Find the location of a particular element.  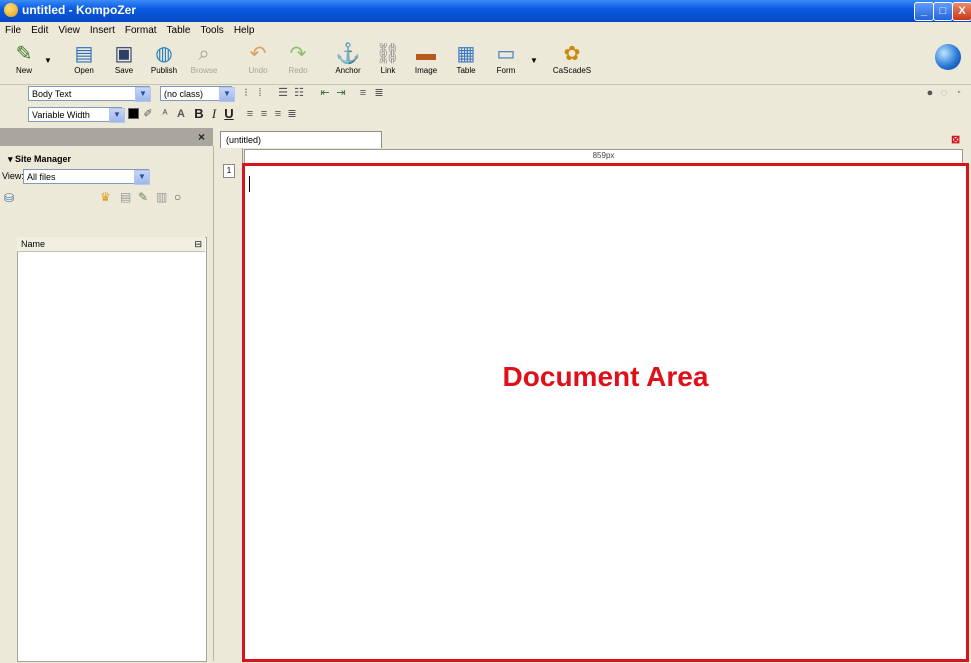

document-area-label: Document Area is located at coordinates (605, 376).